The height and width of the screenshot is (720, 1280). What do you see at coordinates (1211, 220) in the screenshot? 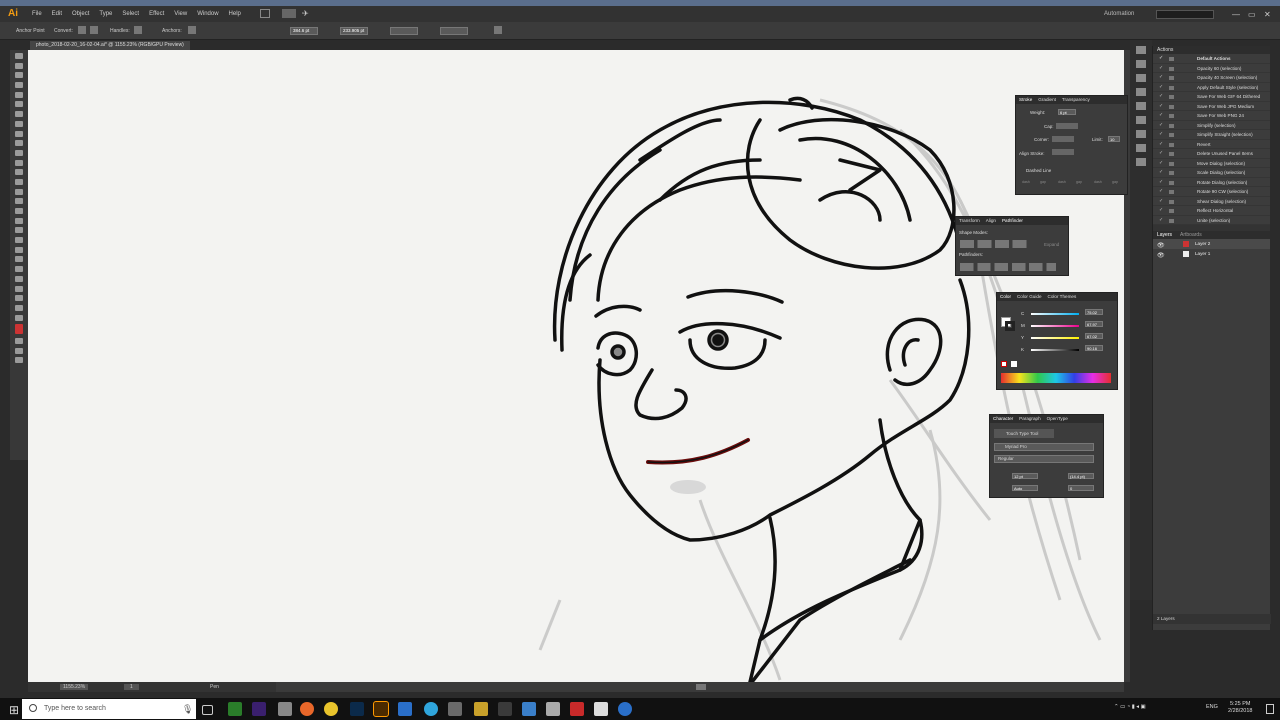
I see `action-item: Unite (selection)` at bounding box center [1211, 220].